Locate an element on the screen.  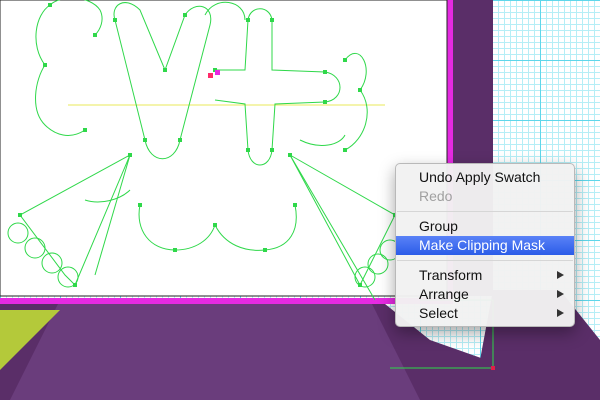
menu-item-undo: Undo Apply Swatch is located at coordinates (485, 177).